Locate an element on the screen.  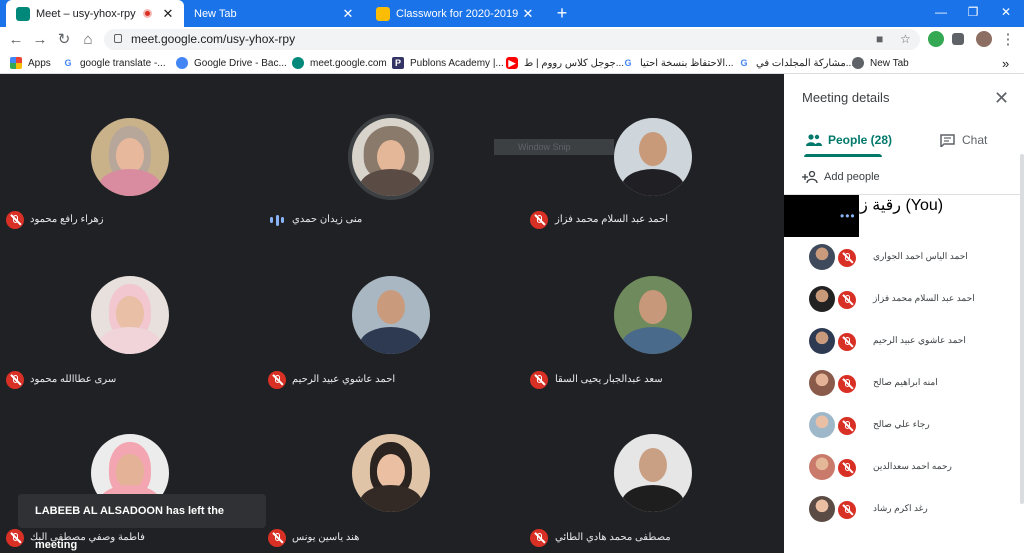
address-bar: meet.google.com/usy-yhox-rpy ■ ☆ is located at coordinates (512, 39).